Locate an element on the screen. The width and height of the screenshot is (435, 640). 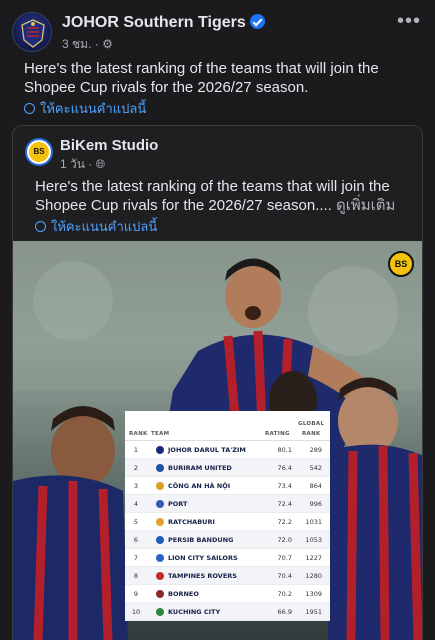
row-rating: 76.4 is located at coordinates (284, 468).